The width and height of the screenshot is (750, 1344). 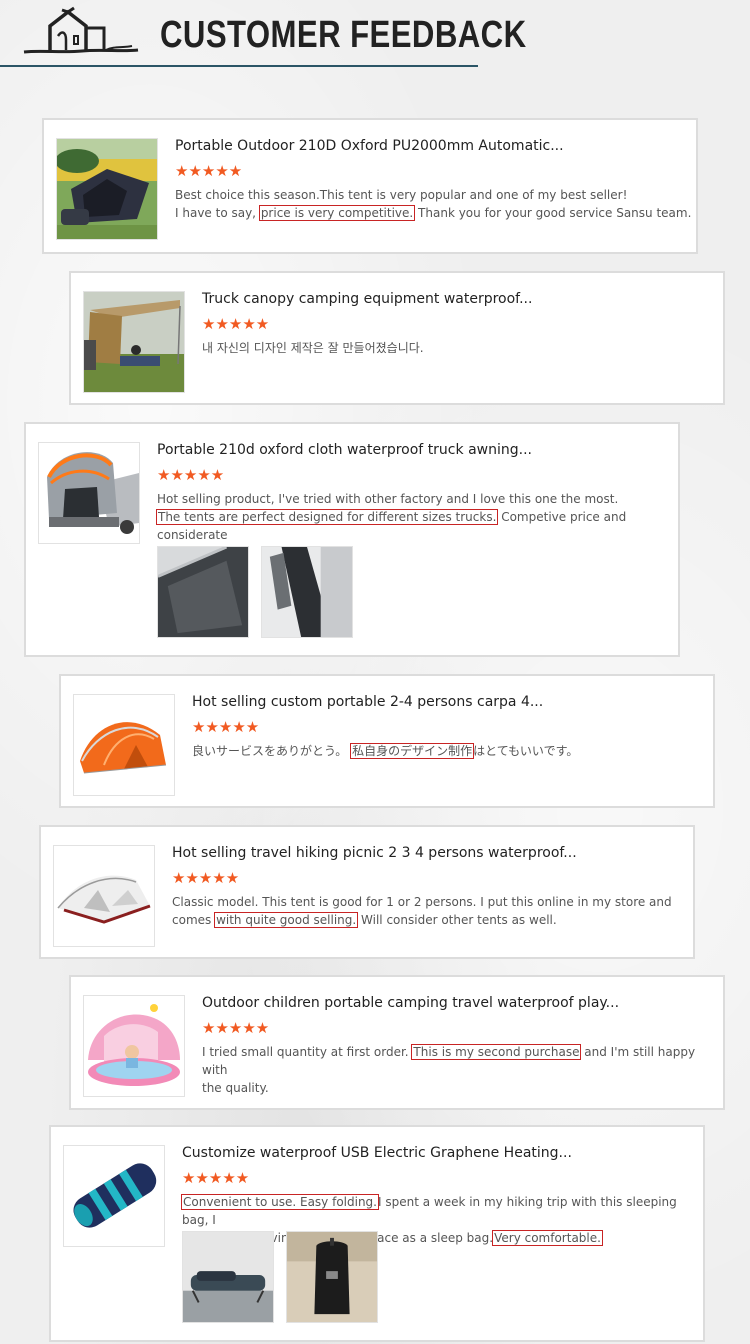 What do you see at coordinates (496, 1052) in the screenshot?
I see `highlighted-phrase: This is my second purchase` at bounding box center [496, 1052].